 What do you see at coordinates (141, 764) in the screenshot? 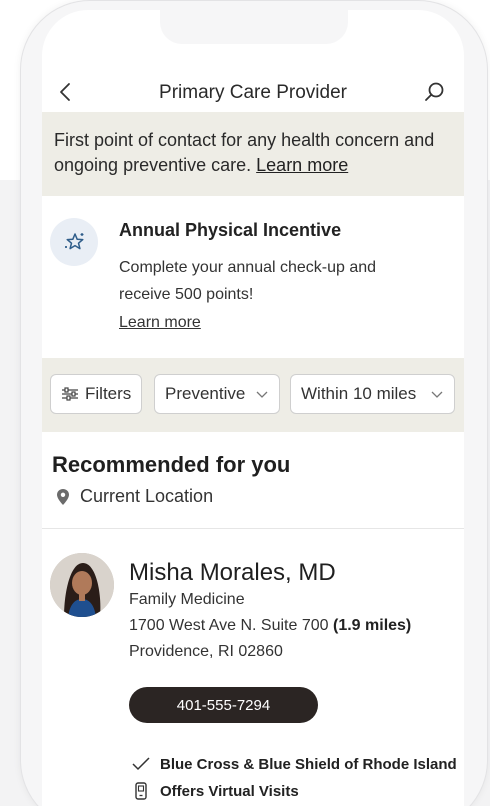
I see `checkmark-icon` at bounding box center [141, 764].